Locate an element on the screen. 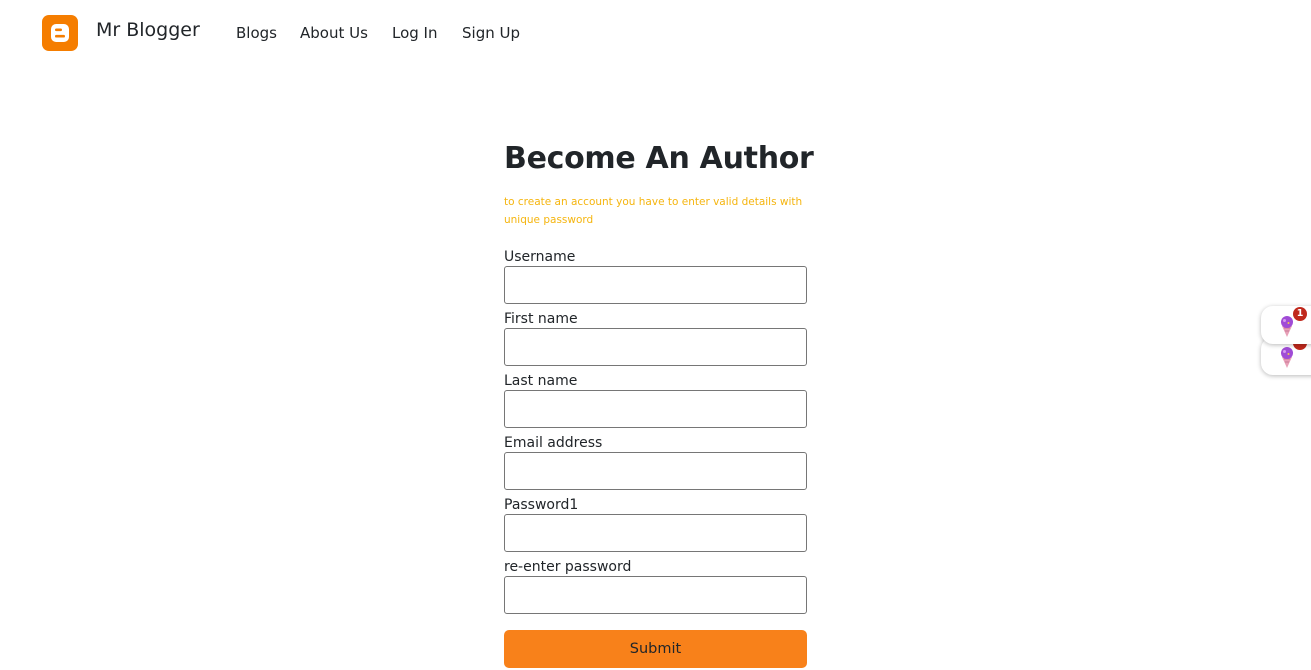 The height and width of the screenshot is (670, 1311). nav-link-about-us: About Us is located at coordinates (334, 33).